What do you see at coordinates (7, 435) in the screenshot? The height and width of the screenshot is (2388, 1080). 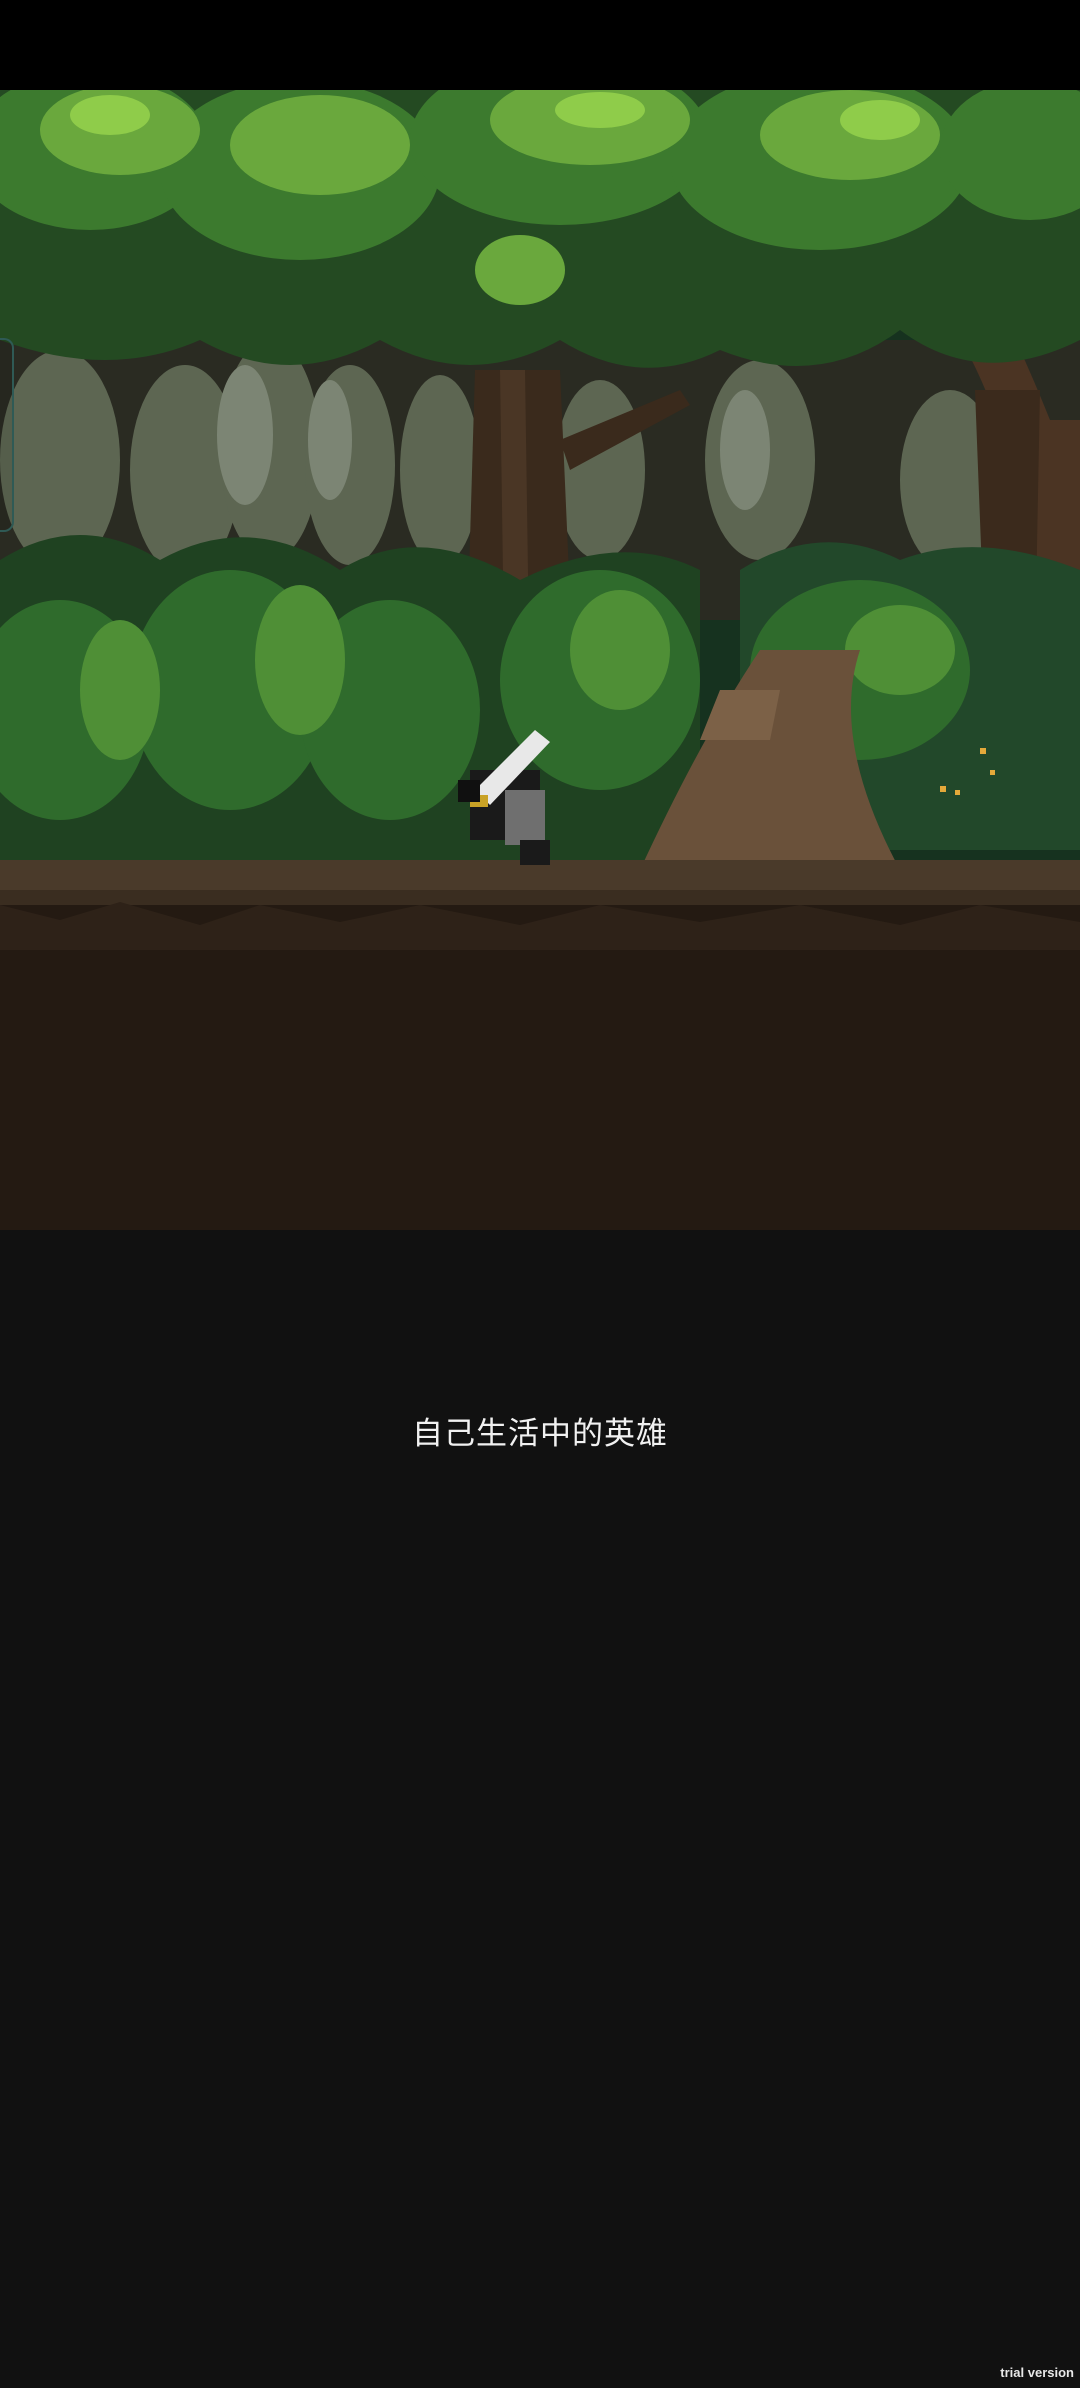 I see `side-drawer-handle` at bounding box center [7, 435].